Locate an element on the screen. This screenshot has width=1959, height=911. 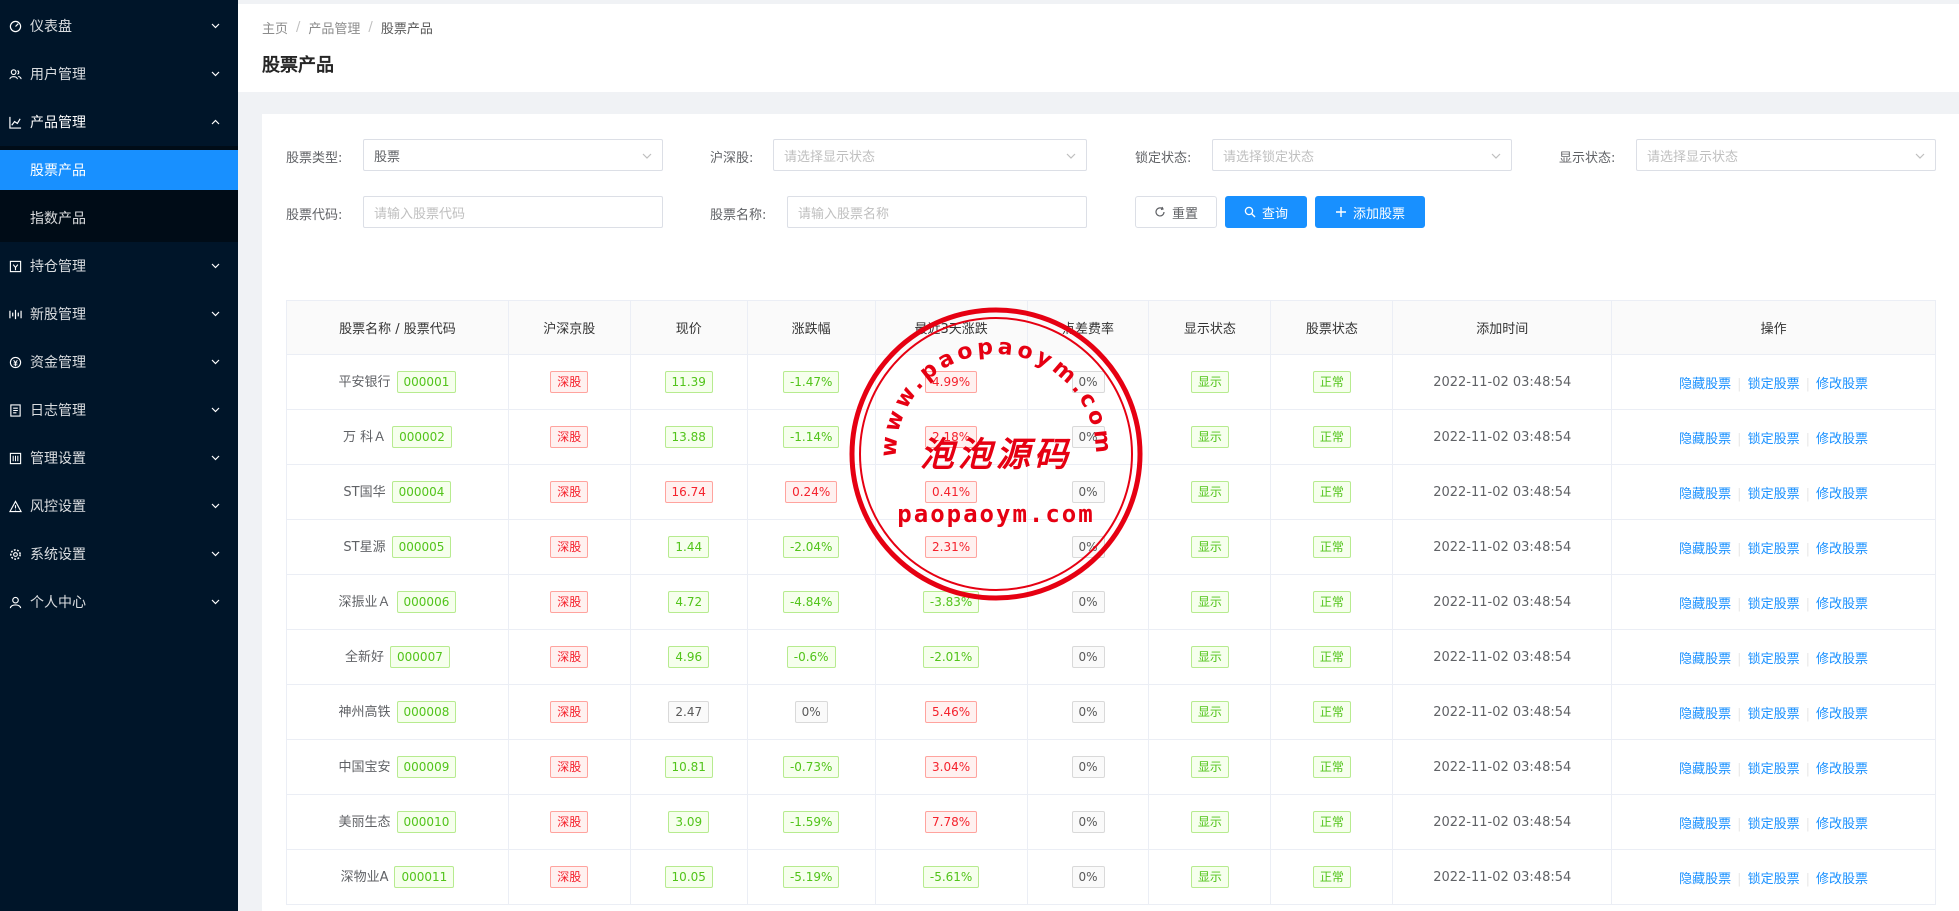
reset-button: 重置 is located at coordinates (1176, 212).